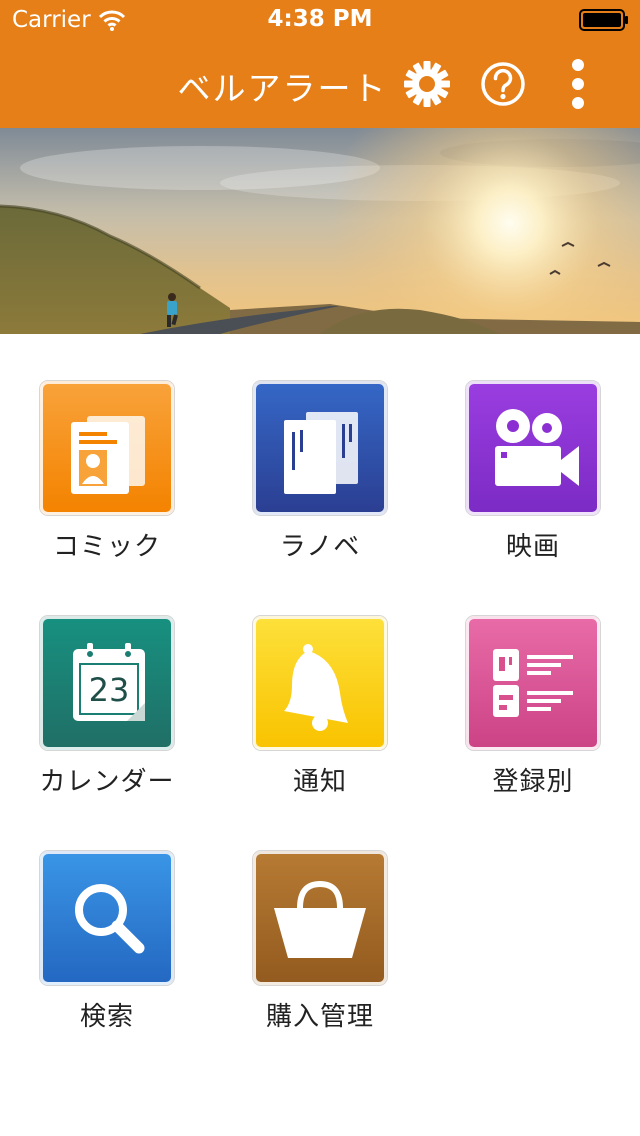 This screenshot has width=640, height=1136. What do you see at coordinates (533, 782) in the screenshot?
I see `menu-label-by-registration: 登録別` at bounding box center [533, 782].